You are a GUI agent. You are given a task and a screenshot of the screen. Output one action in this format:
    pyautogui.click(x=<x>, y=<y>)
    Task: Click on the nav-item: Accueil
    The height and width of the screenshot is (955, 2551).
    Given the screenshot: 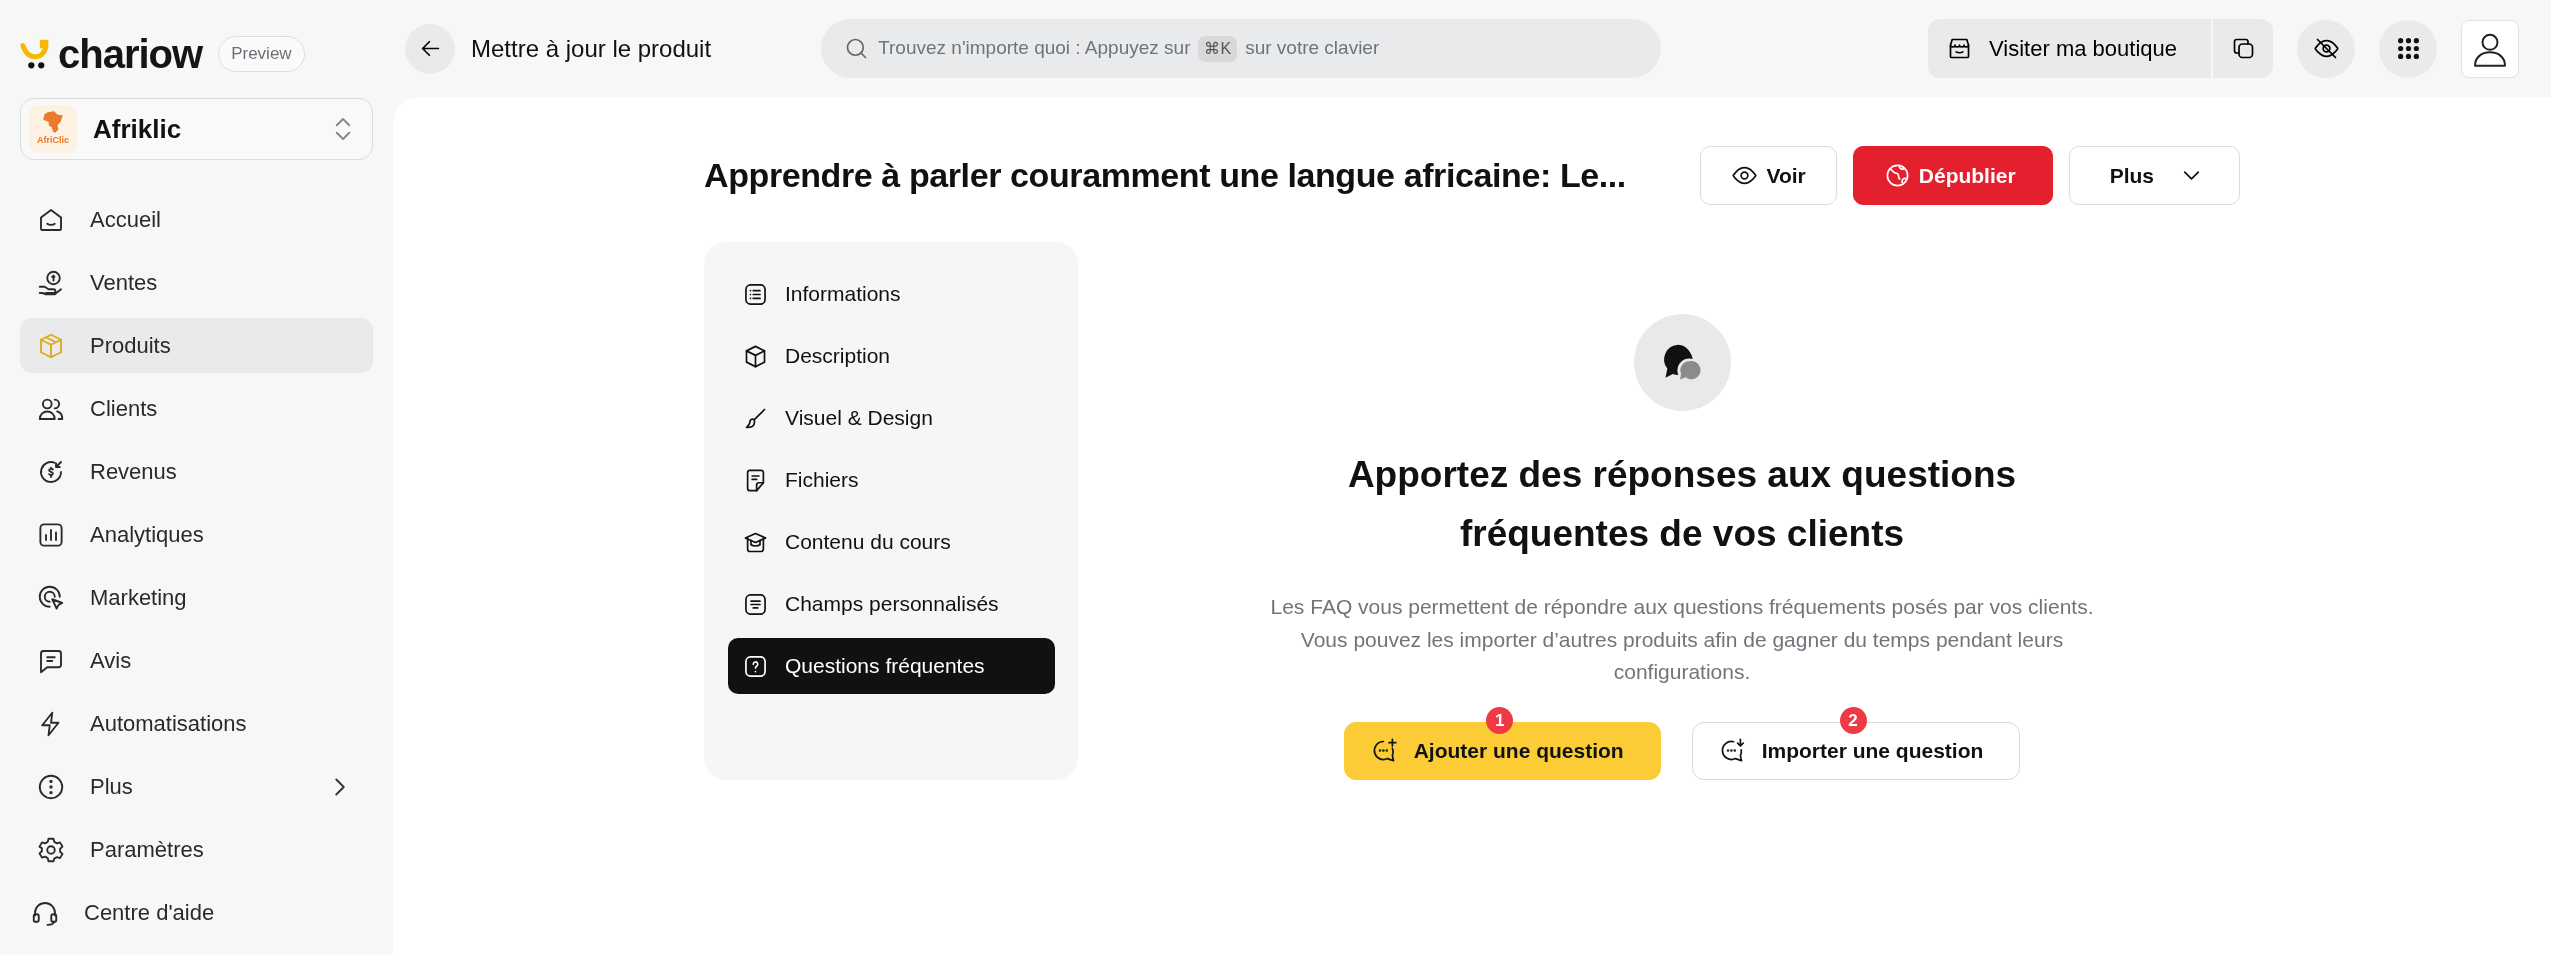 What is the action you would take?
    pyautogui.click(x=196, y=219)
    